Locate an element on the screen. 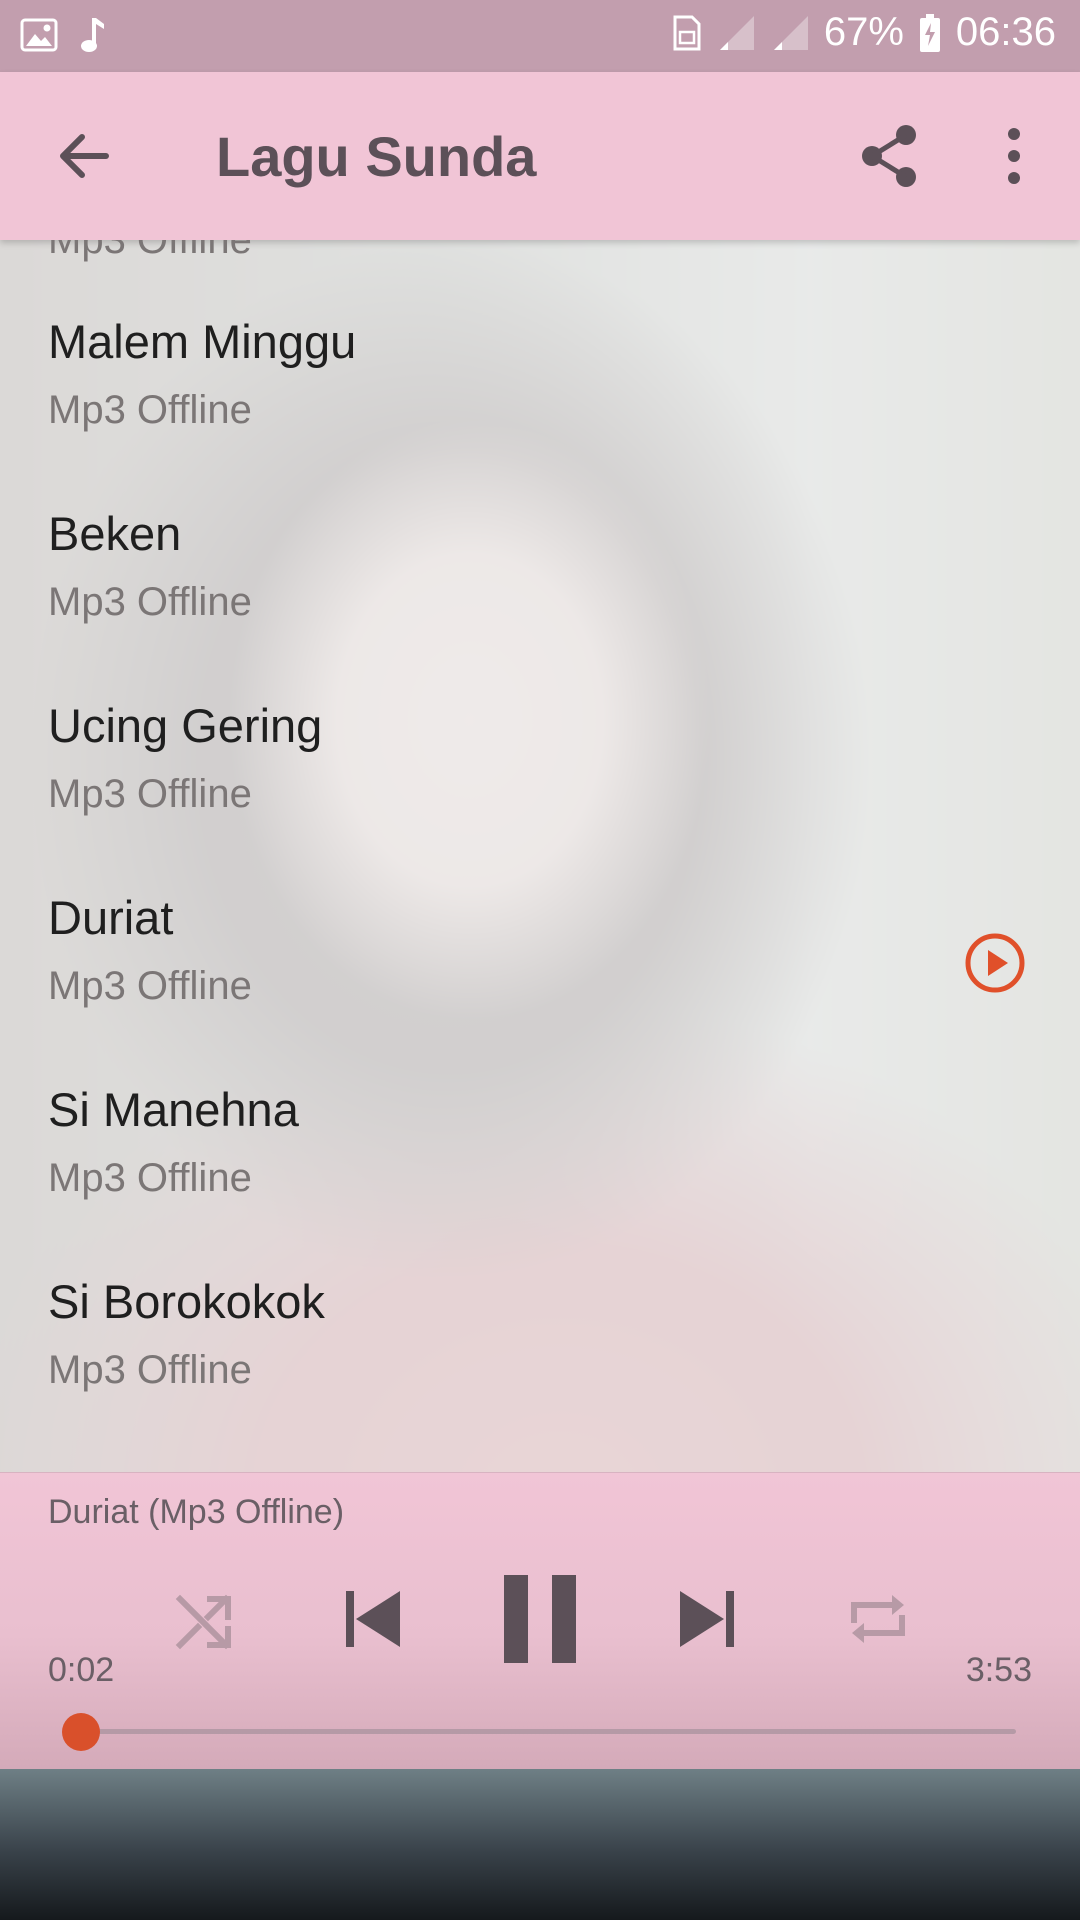  signal-1-icon is located at coordinates (736, 32).